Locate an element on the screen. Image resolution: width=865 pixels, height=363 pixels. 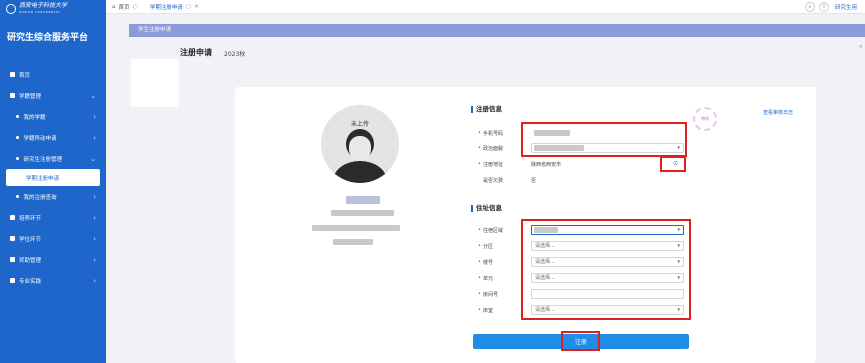
user-menu: 研究生用 is located at coordinates (846, 7).